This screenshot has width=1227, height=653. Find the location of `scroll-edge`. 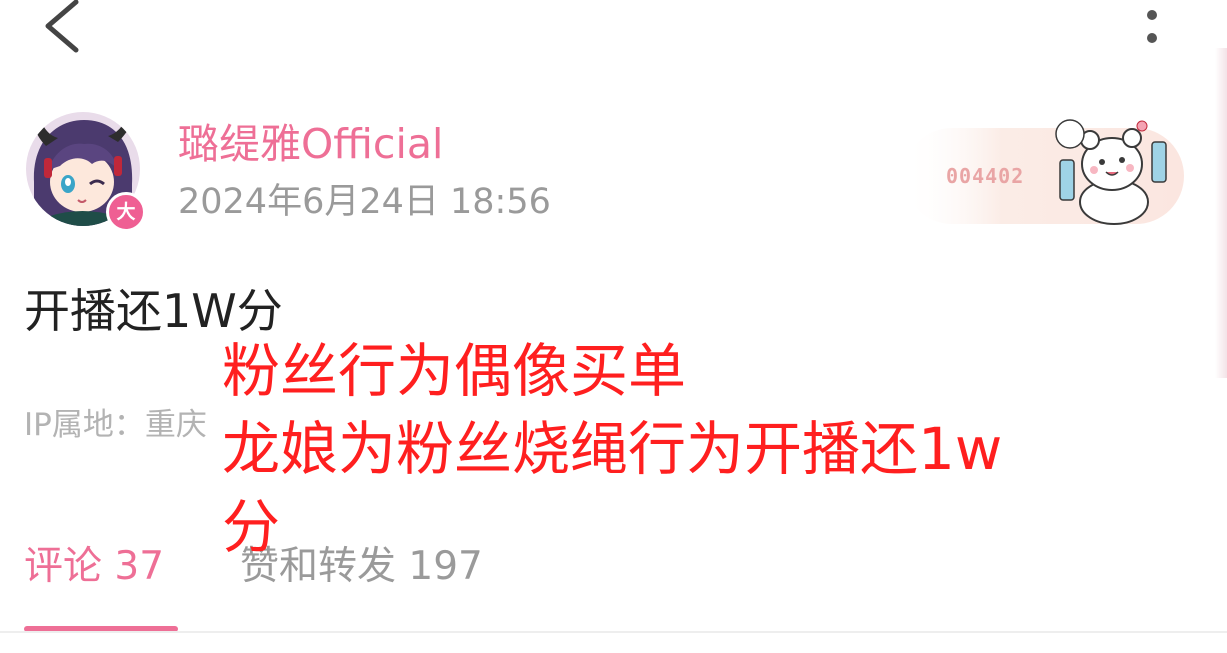

scroll-edge is located at coordinates (1221, 213).